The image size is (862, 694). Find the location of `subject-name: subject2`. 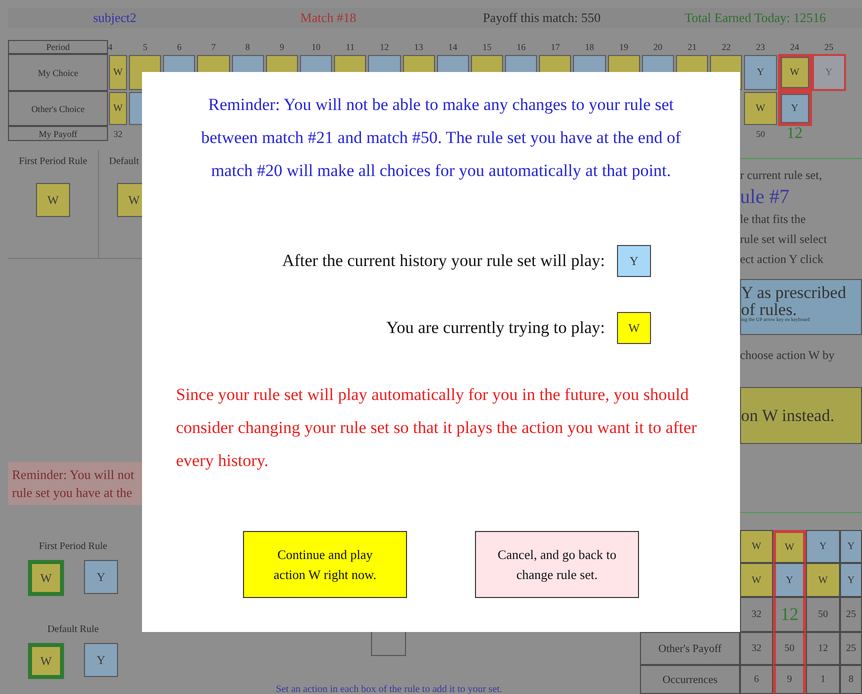

subject-name: subject2 is located at coordinates (115, 18).